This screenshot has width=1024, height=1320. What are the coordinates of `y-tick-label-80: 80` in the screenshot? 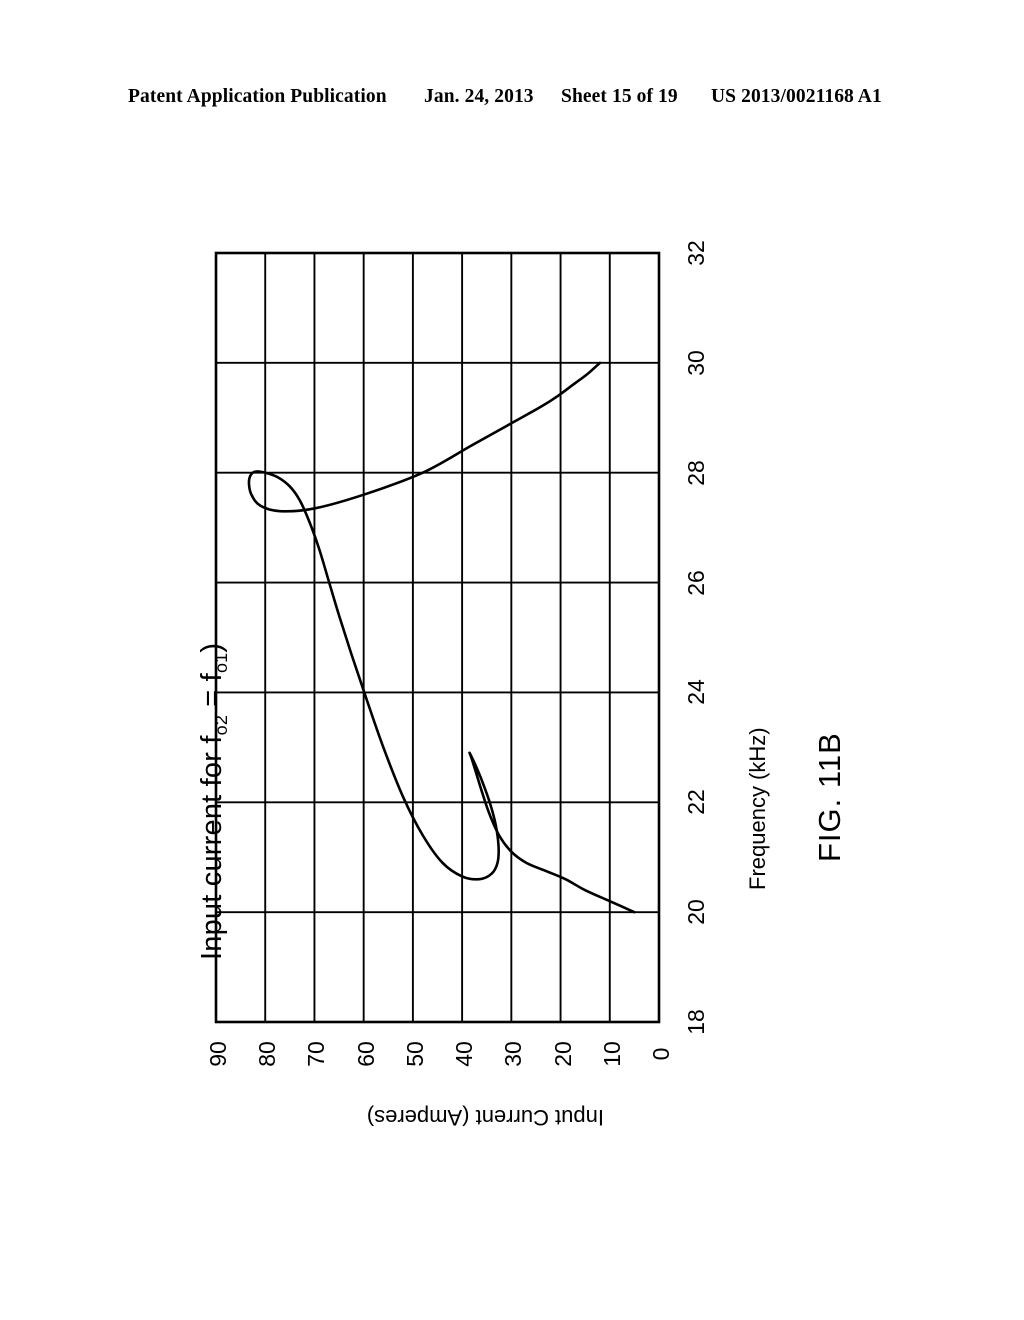 It's located at (267, 1054).